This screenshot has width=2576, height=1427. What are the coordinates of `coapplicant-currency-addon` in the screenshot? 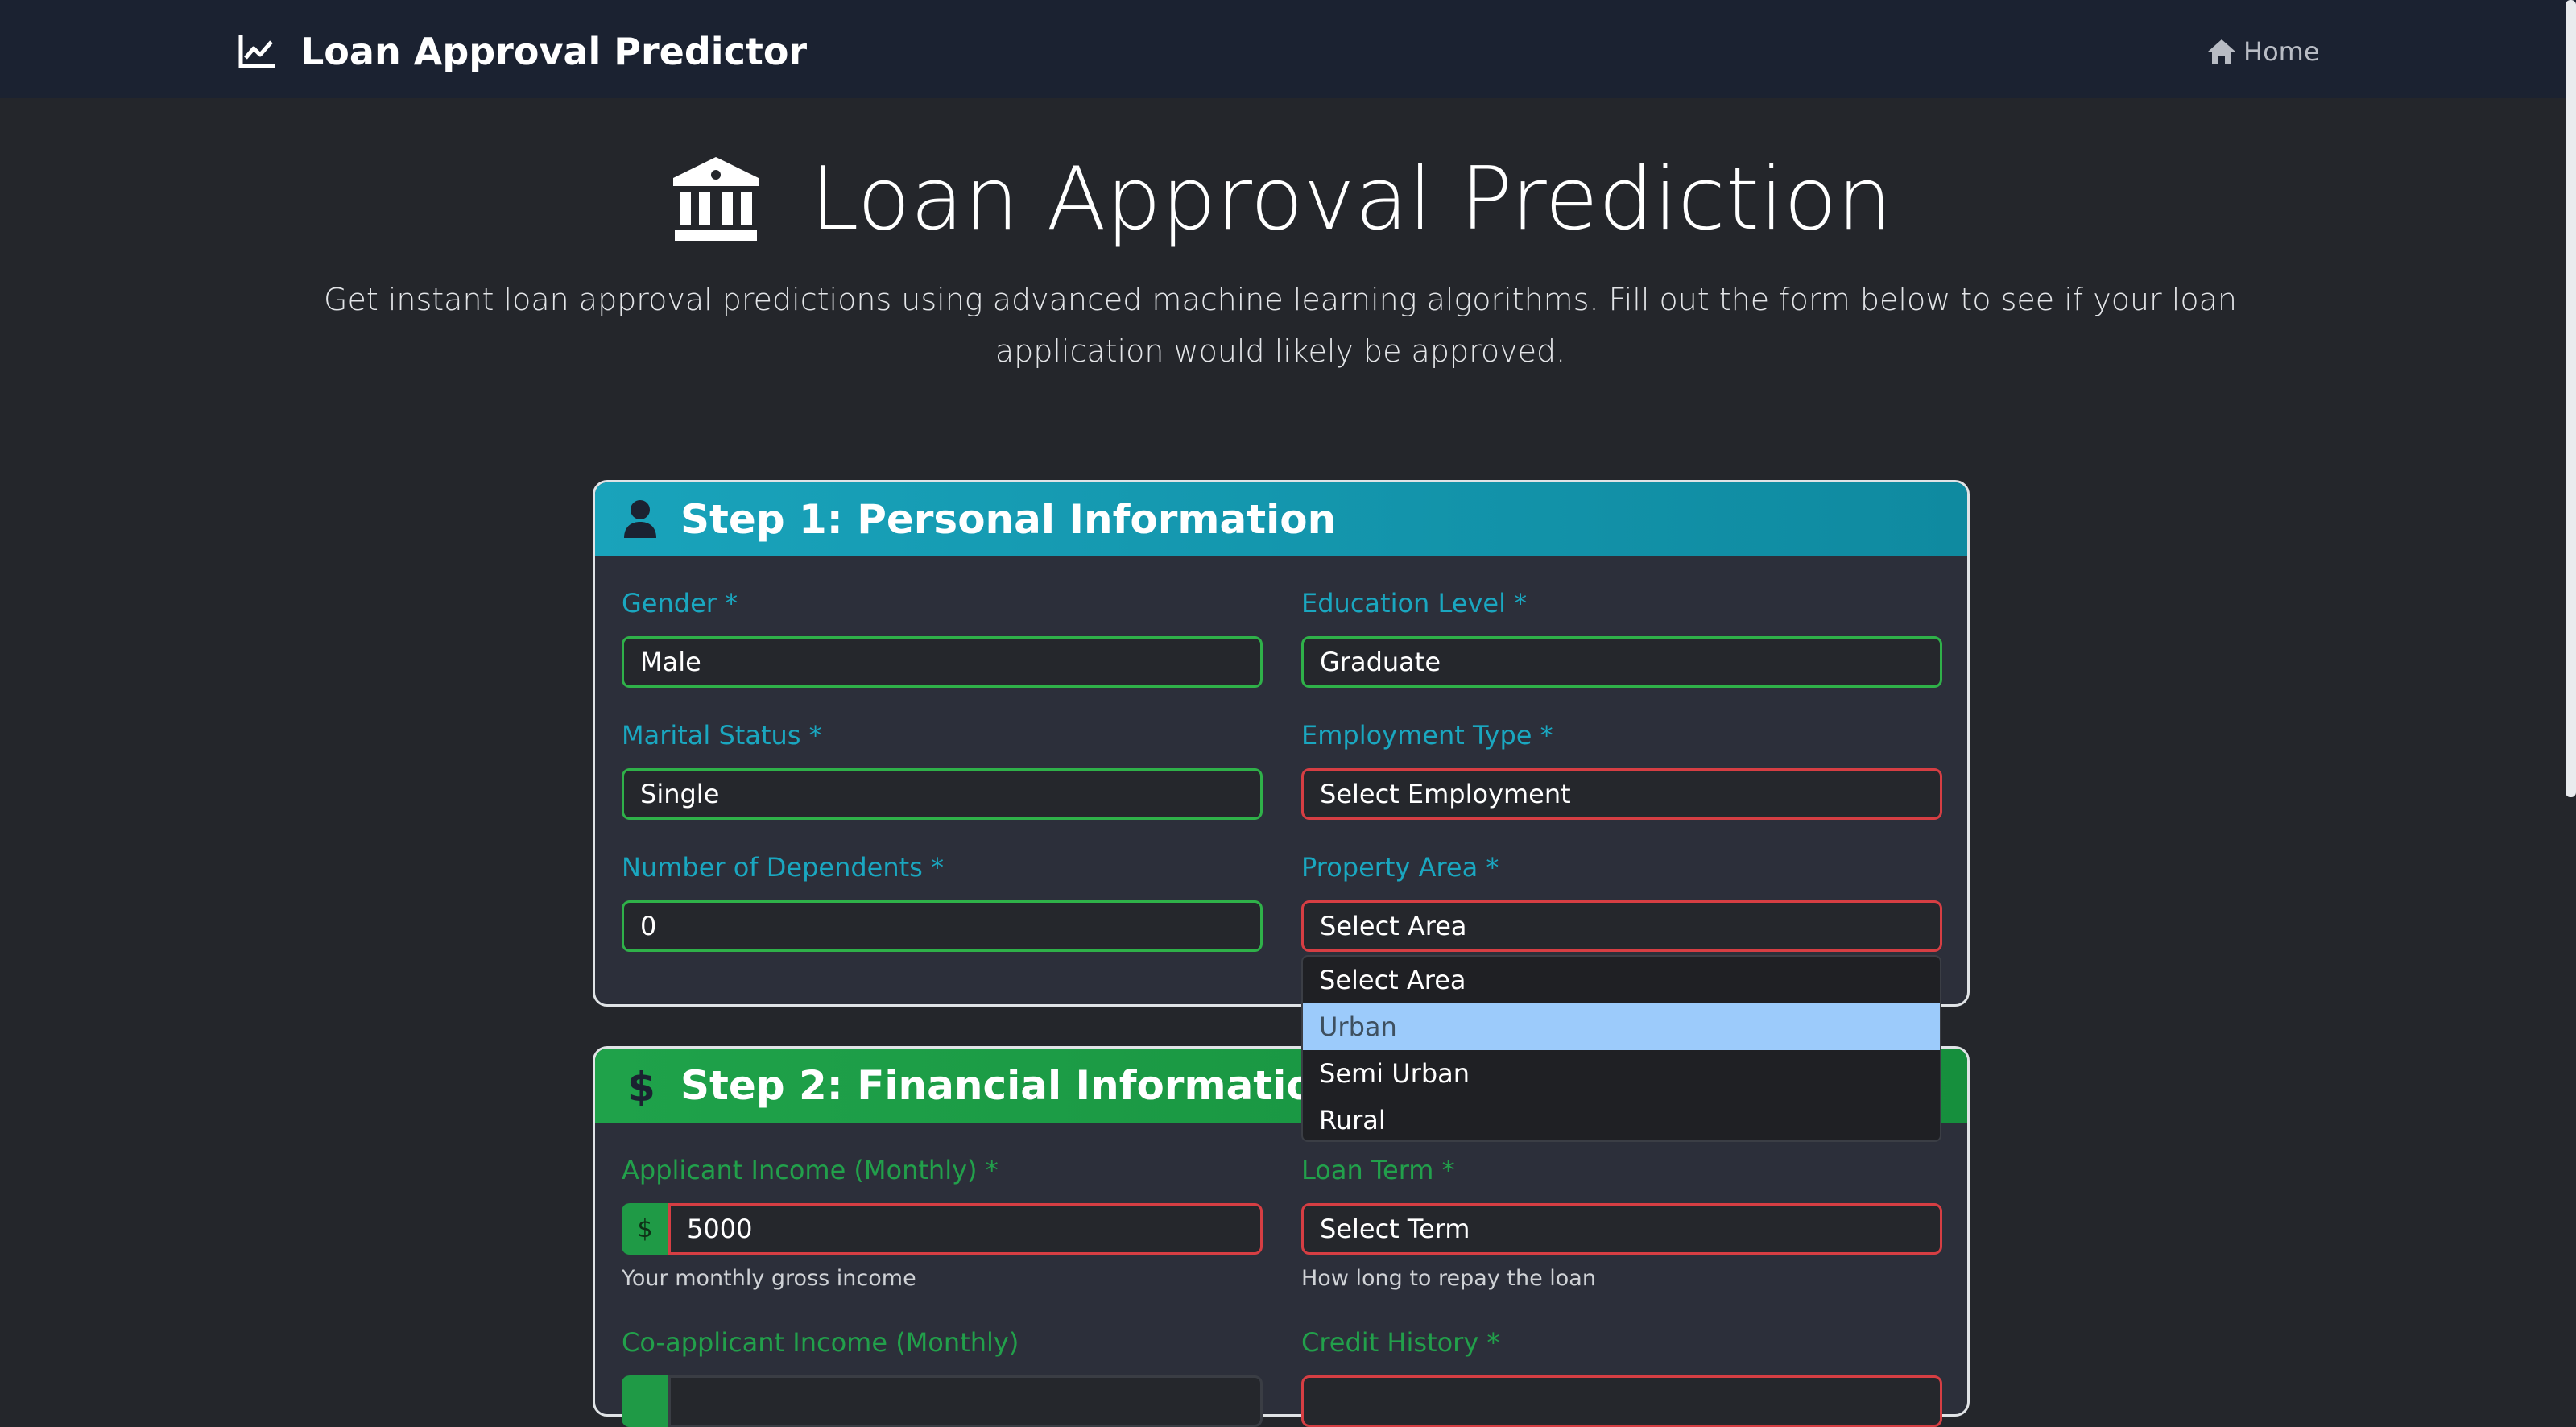 It's located at (645, 1401).